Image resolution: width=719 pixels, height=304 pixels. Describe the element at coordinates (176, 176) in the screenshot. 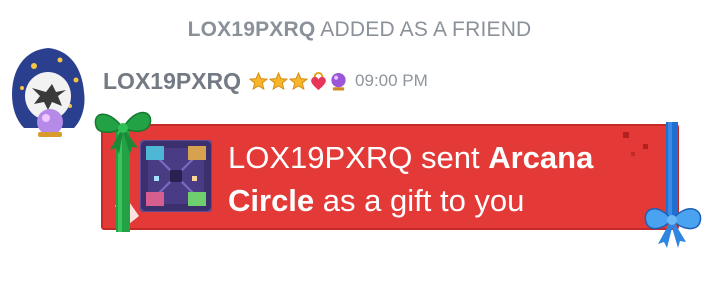

I see `arcana-circle-thumbnail` at that location.